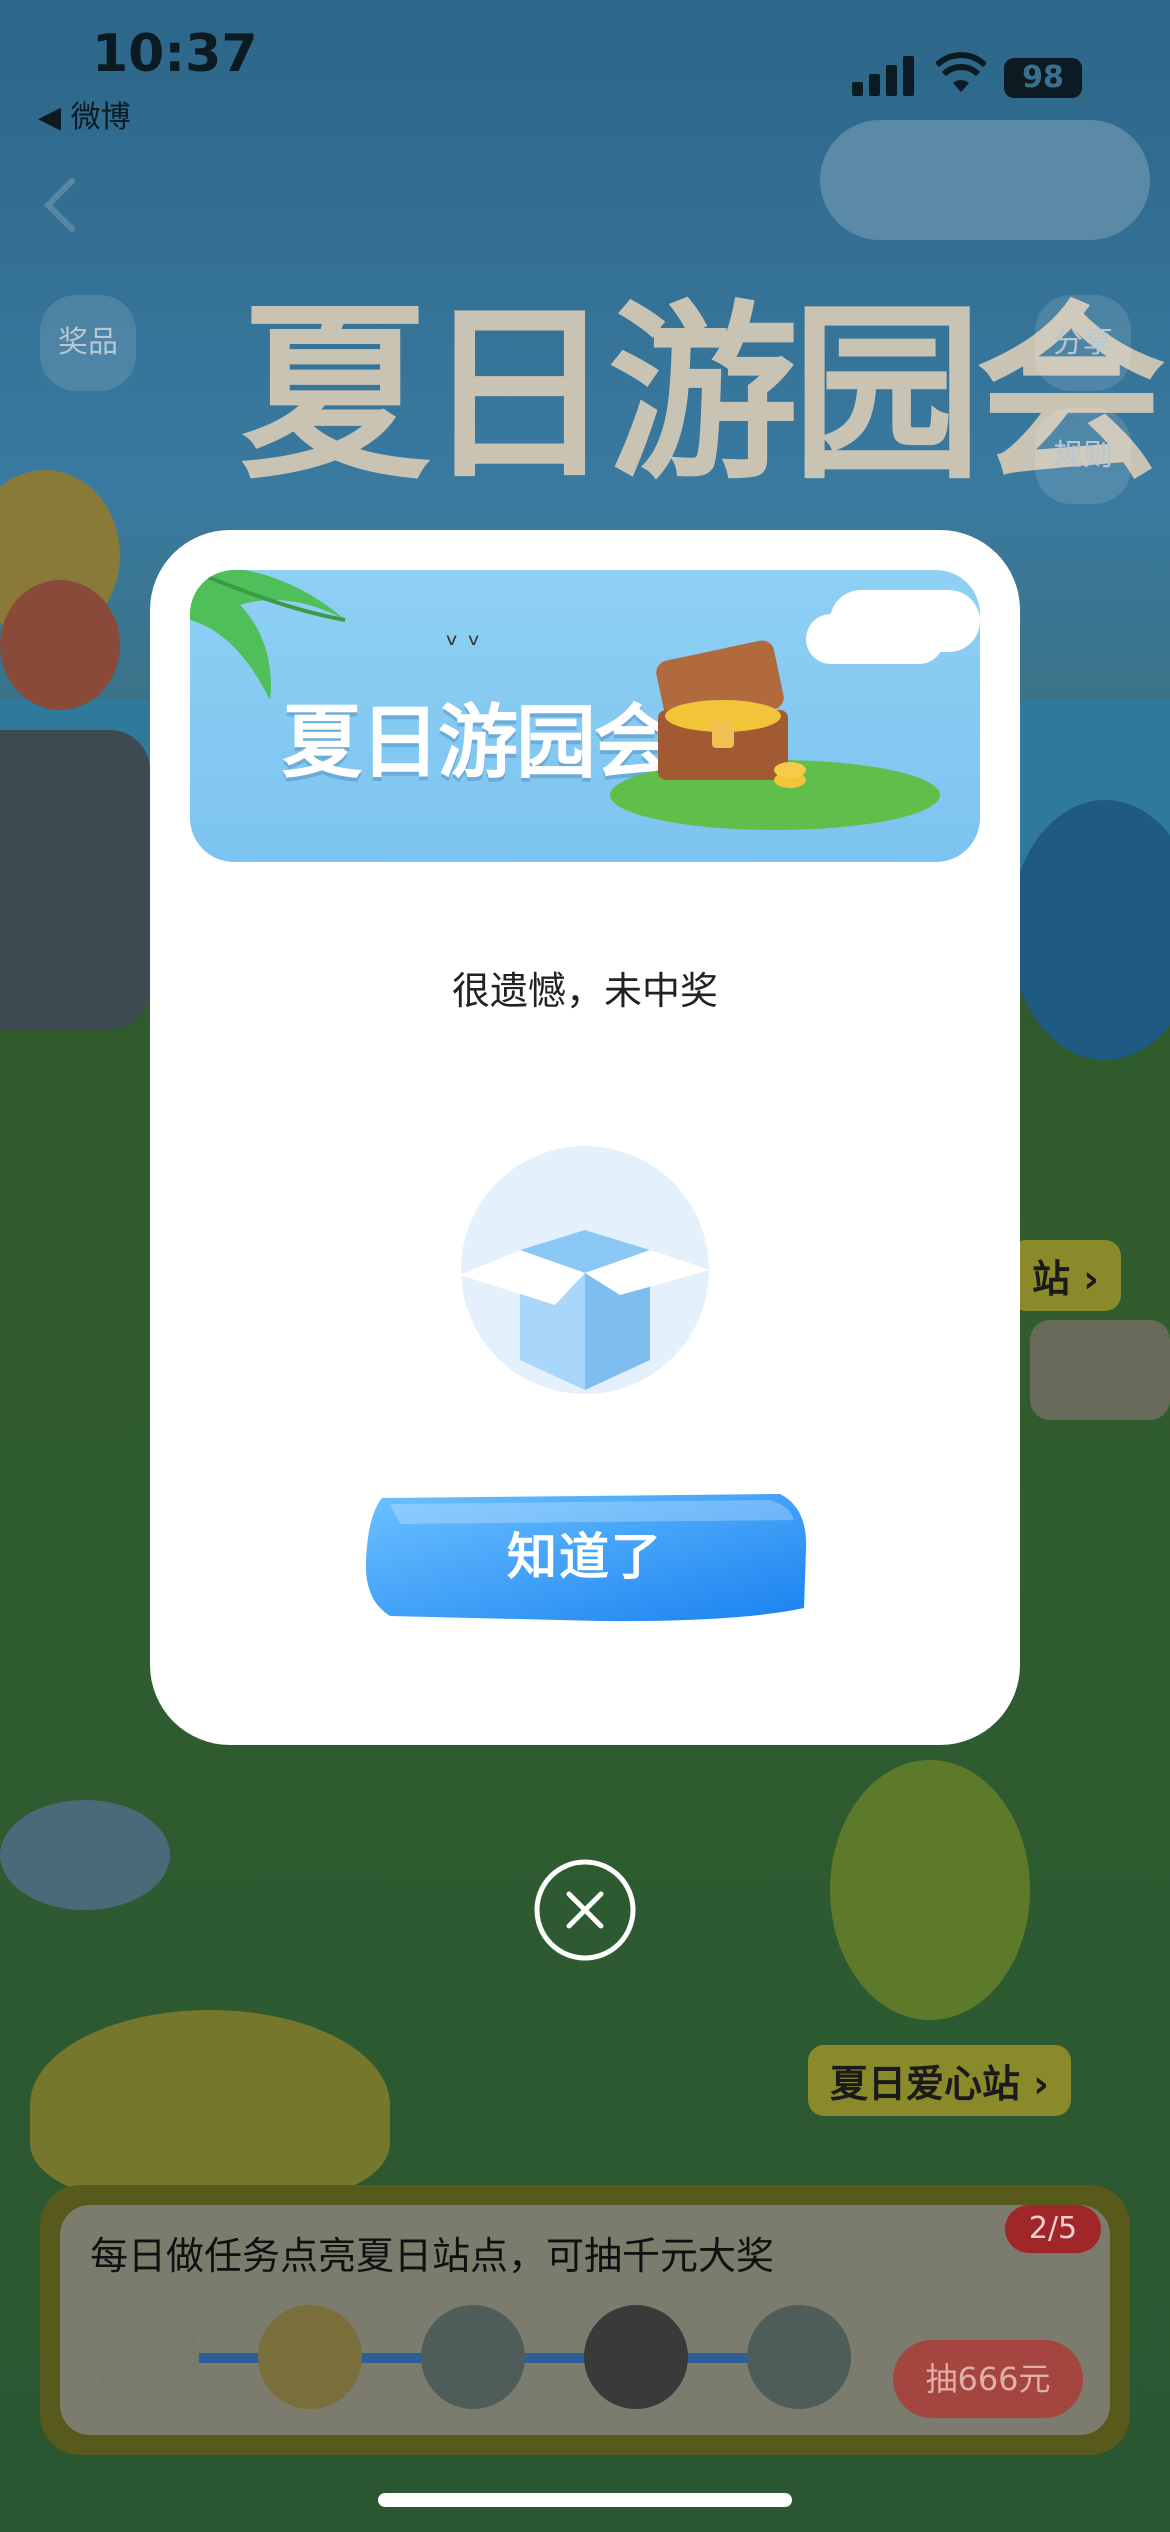 Image resolution: width=1170 pixels, height=2532 pixels. I want to click on birds-decoration: ᵛ ᵛ, so click(463, 645).